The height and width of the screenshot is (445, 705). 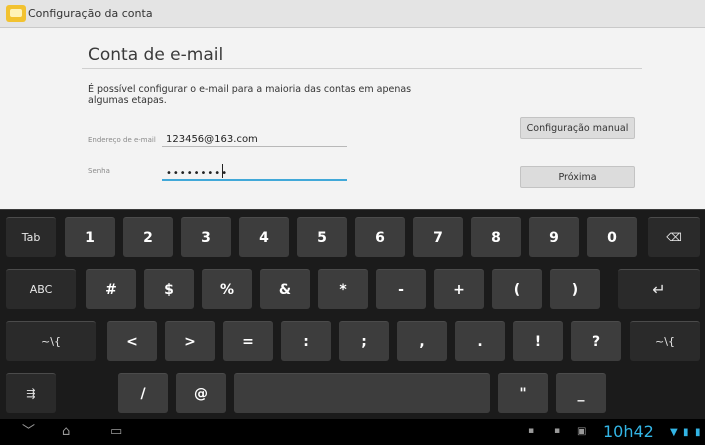 I want to click on key-less-than: <, so click(x=132, y=341).